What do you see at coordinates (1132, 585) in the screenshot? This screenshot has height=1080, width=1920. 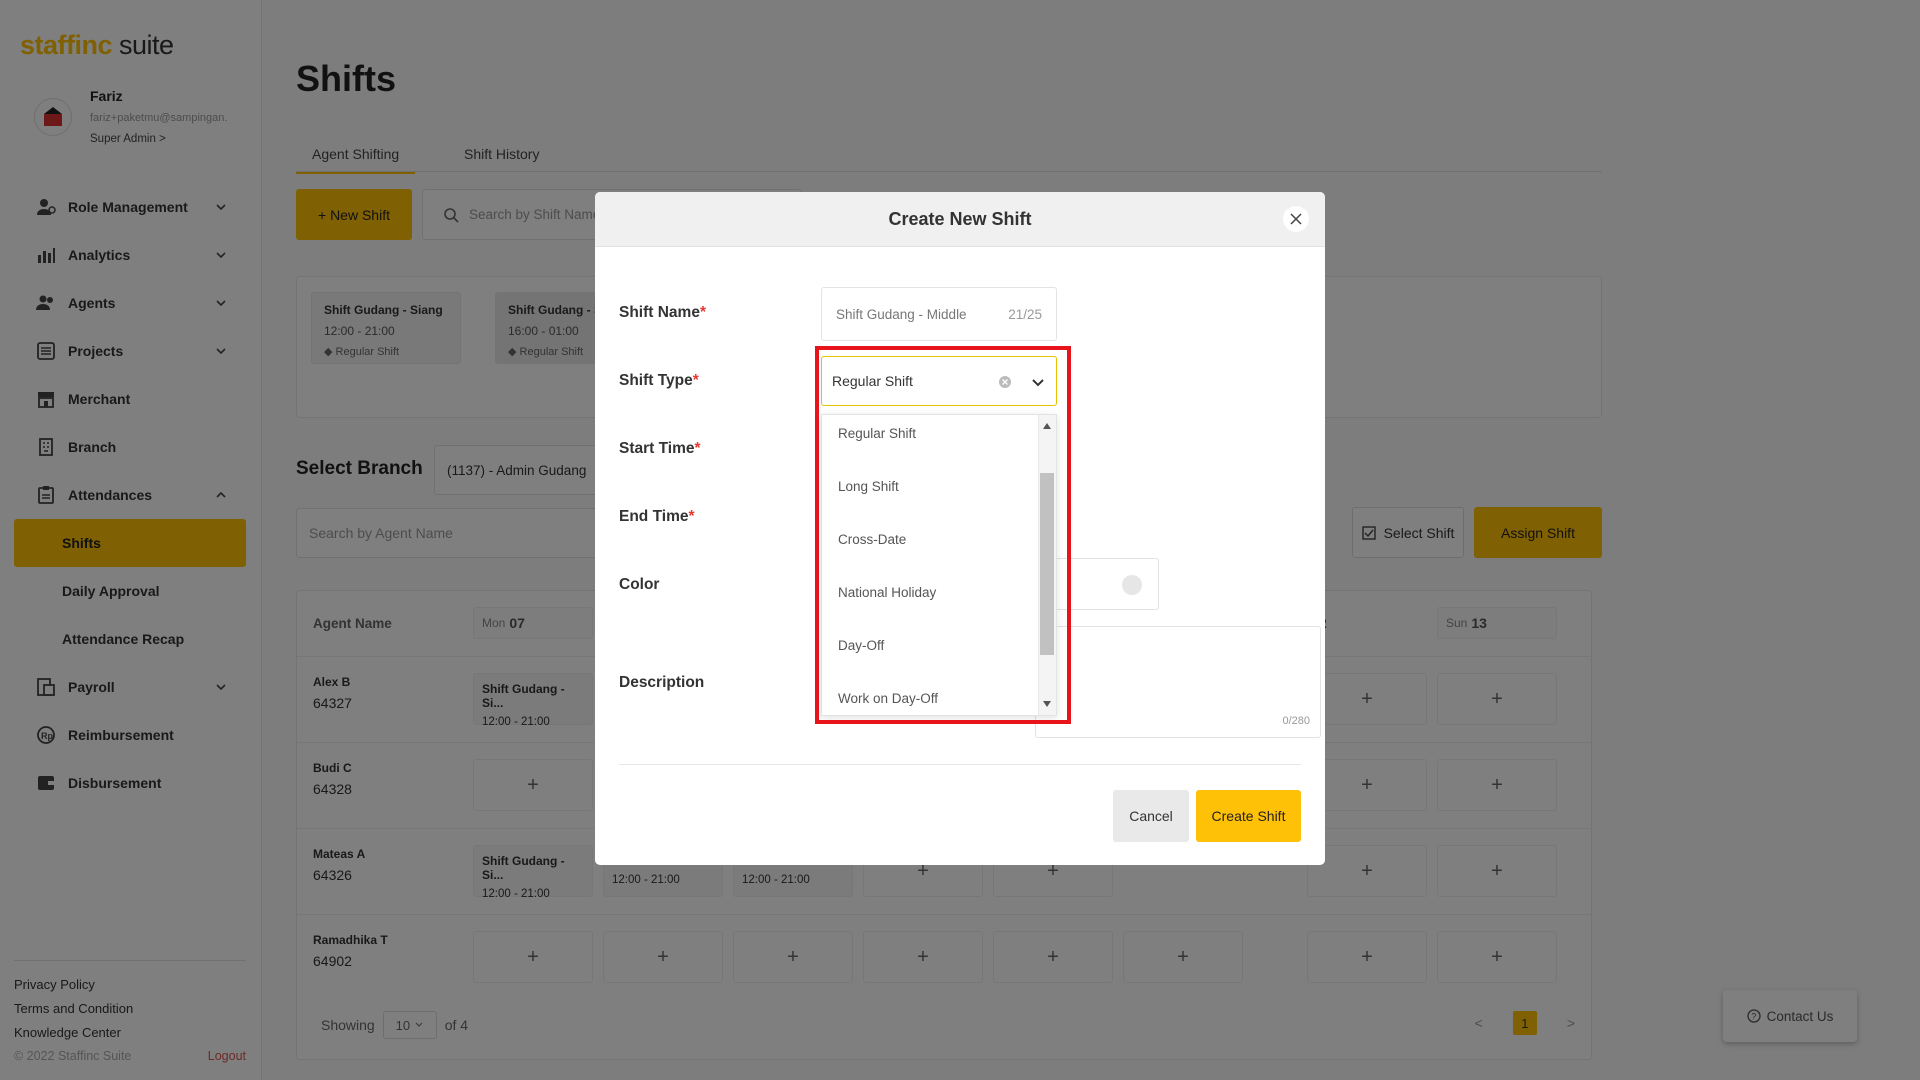 I see `color-swatch` at bounding box center [1132, 585].